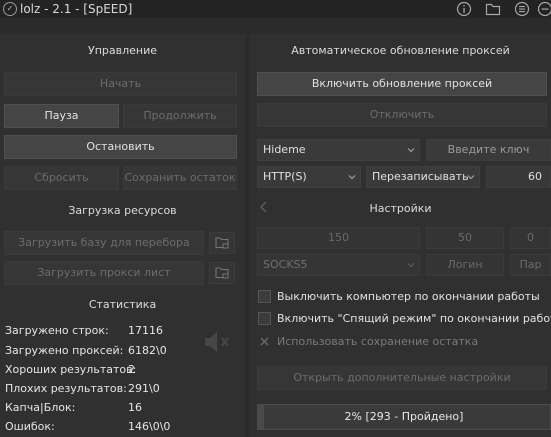 The width and height of the screenshot is (551, 437). I want to click on proxy-type-select: SOCKS5, so click(338, 265).